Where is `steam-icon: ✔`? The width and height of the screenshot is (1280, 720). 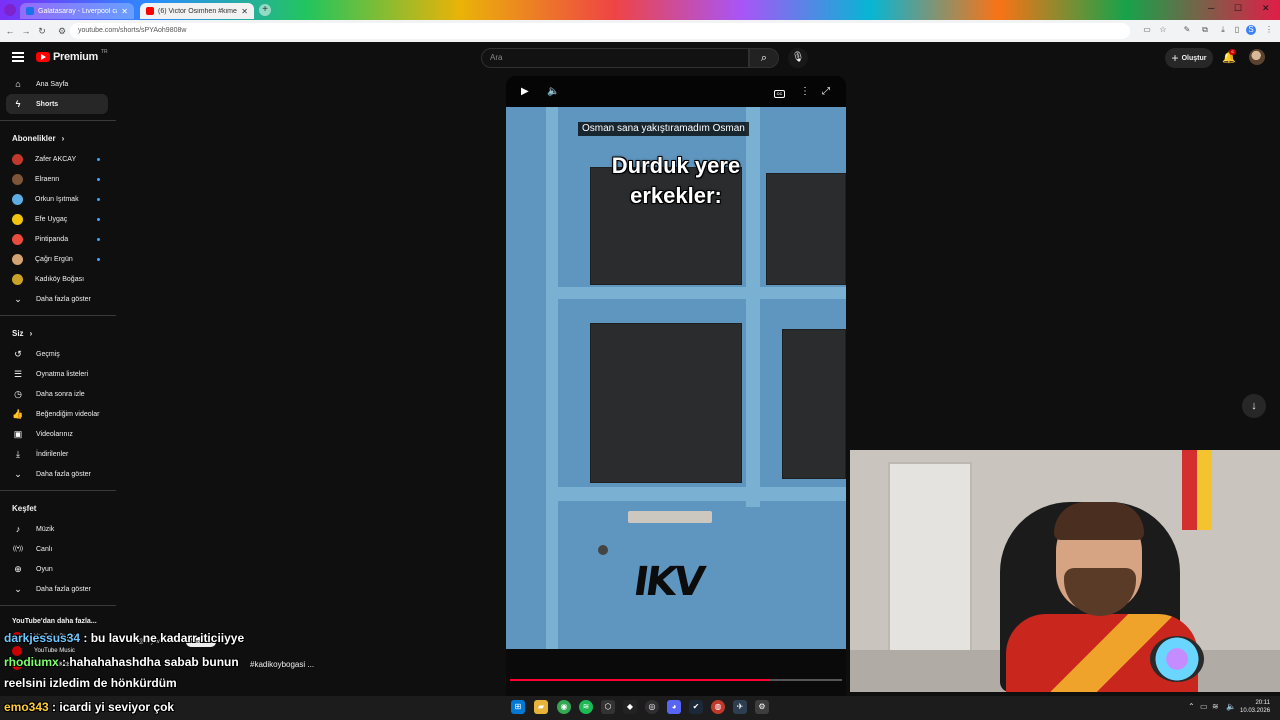
steam-icon: ✔ is located at coordinates (696, 707).